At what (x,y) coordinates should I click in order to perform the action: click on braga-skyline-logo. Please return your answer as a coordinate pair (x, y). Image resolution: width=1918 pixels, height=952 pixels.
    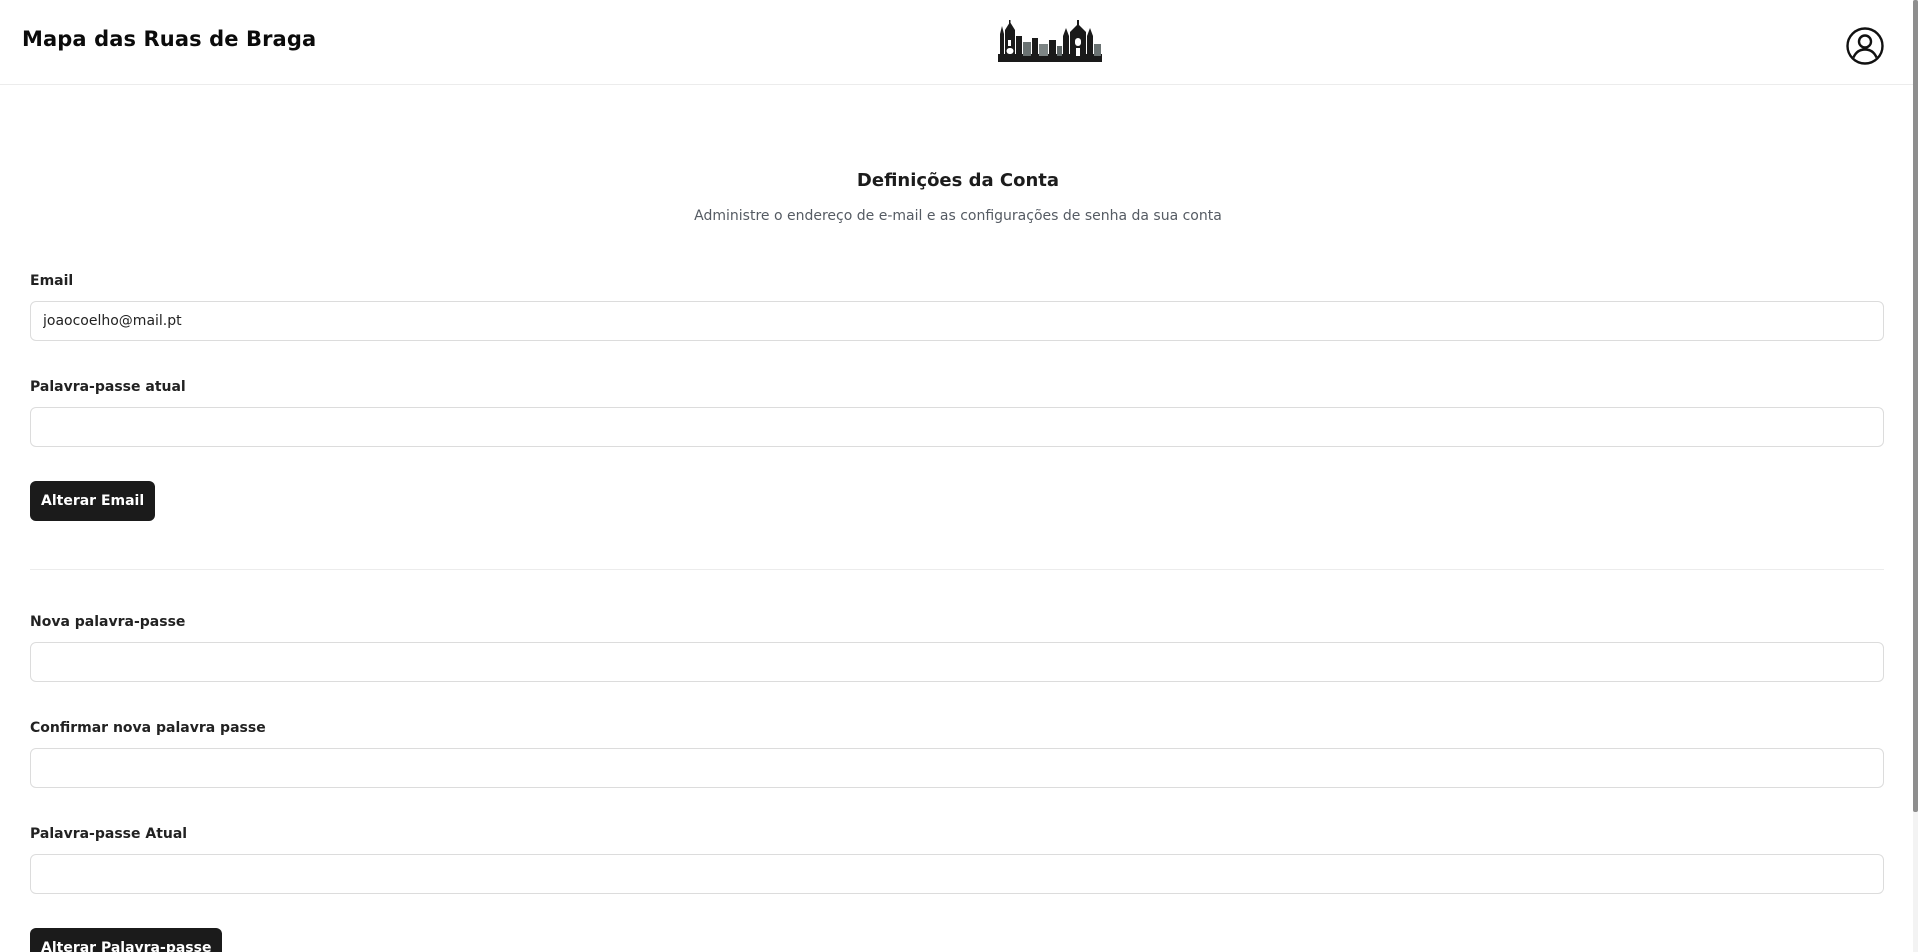
    Looking at the image, I should click on (1050, 41).